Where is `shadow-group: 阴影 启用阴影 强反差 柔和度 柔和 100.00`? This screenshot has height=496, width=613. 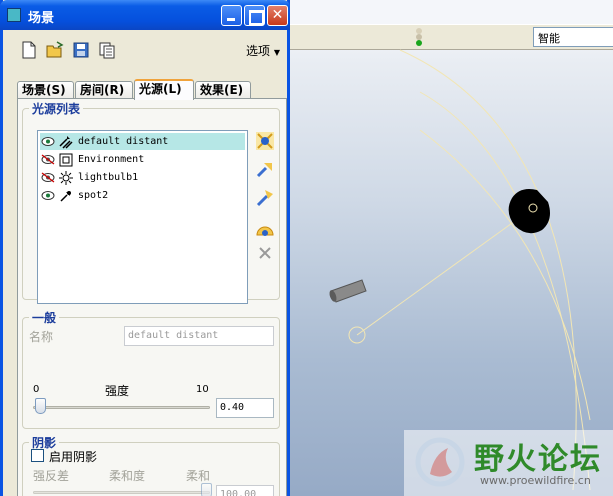 shadow-group: 阴影 启用阴影 强反差 柔和度 柔和 100.00 is located at coordinates (151, 465).